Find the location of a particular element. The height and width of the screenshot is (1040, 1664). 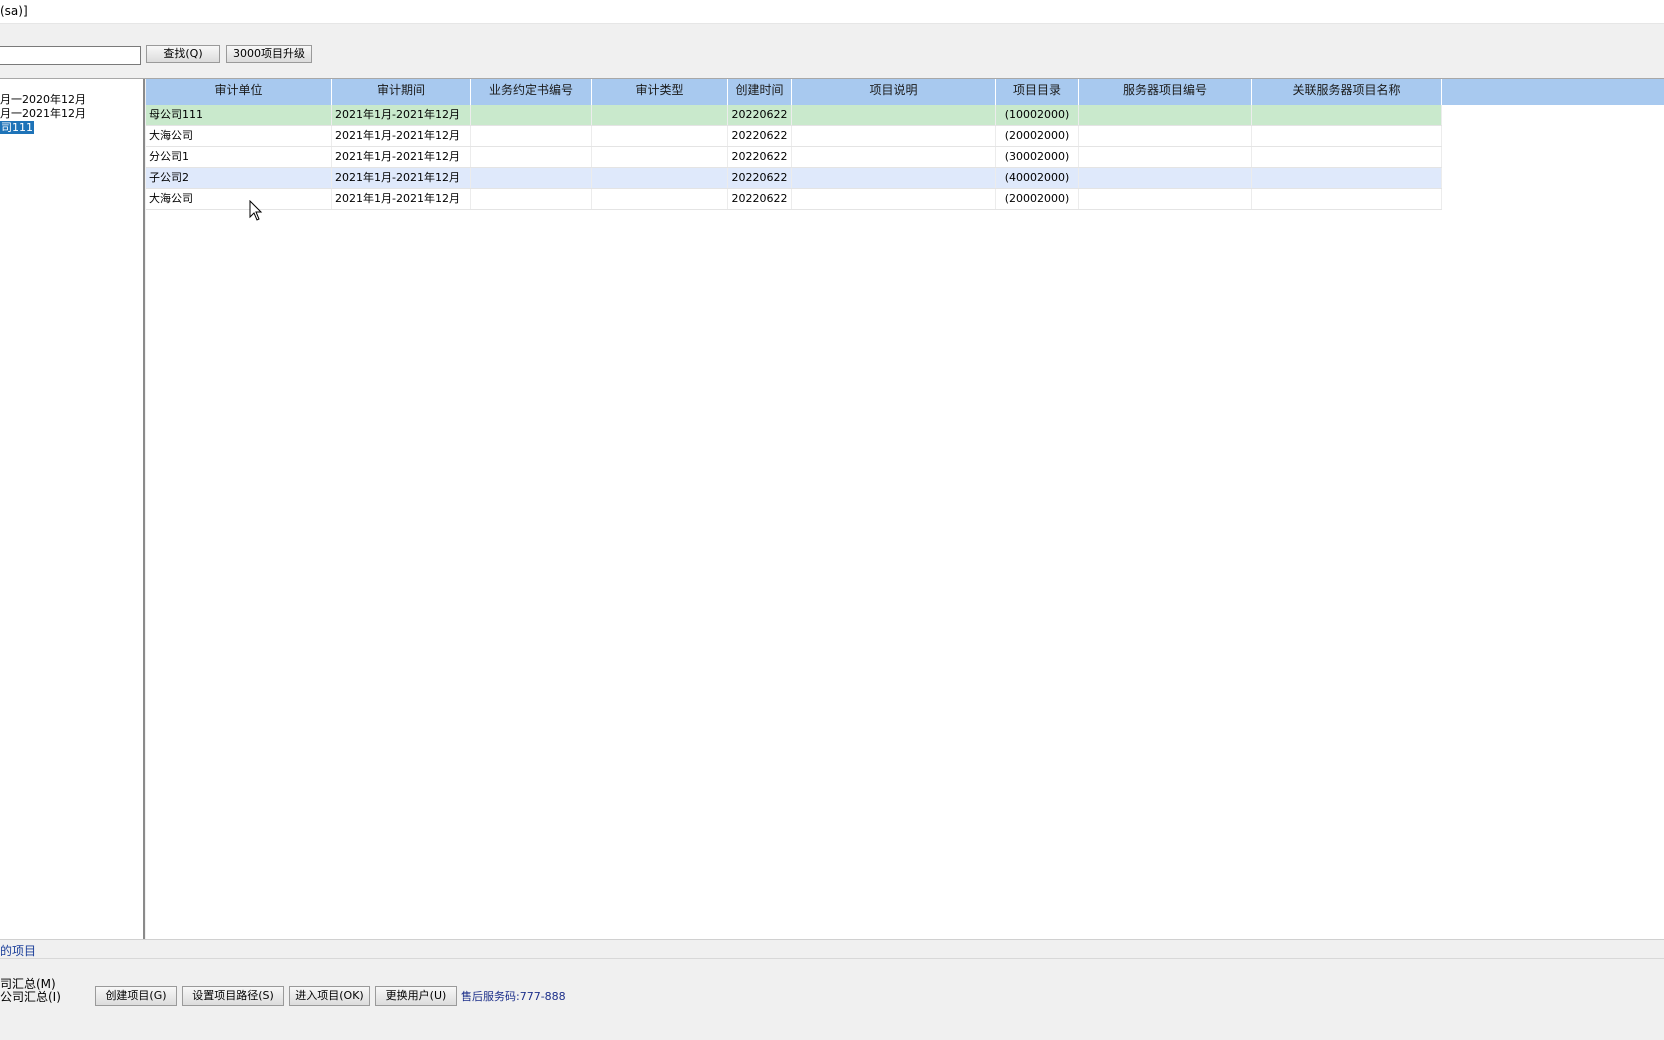

enter-project-button: 进入项目(OK) is located at coordinates (329, 996).